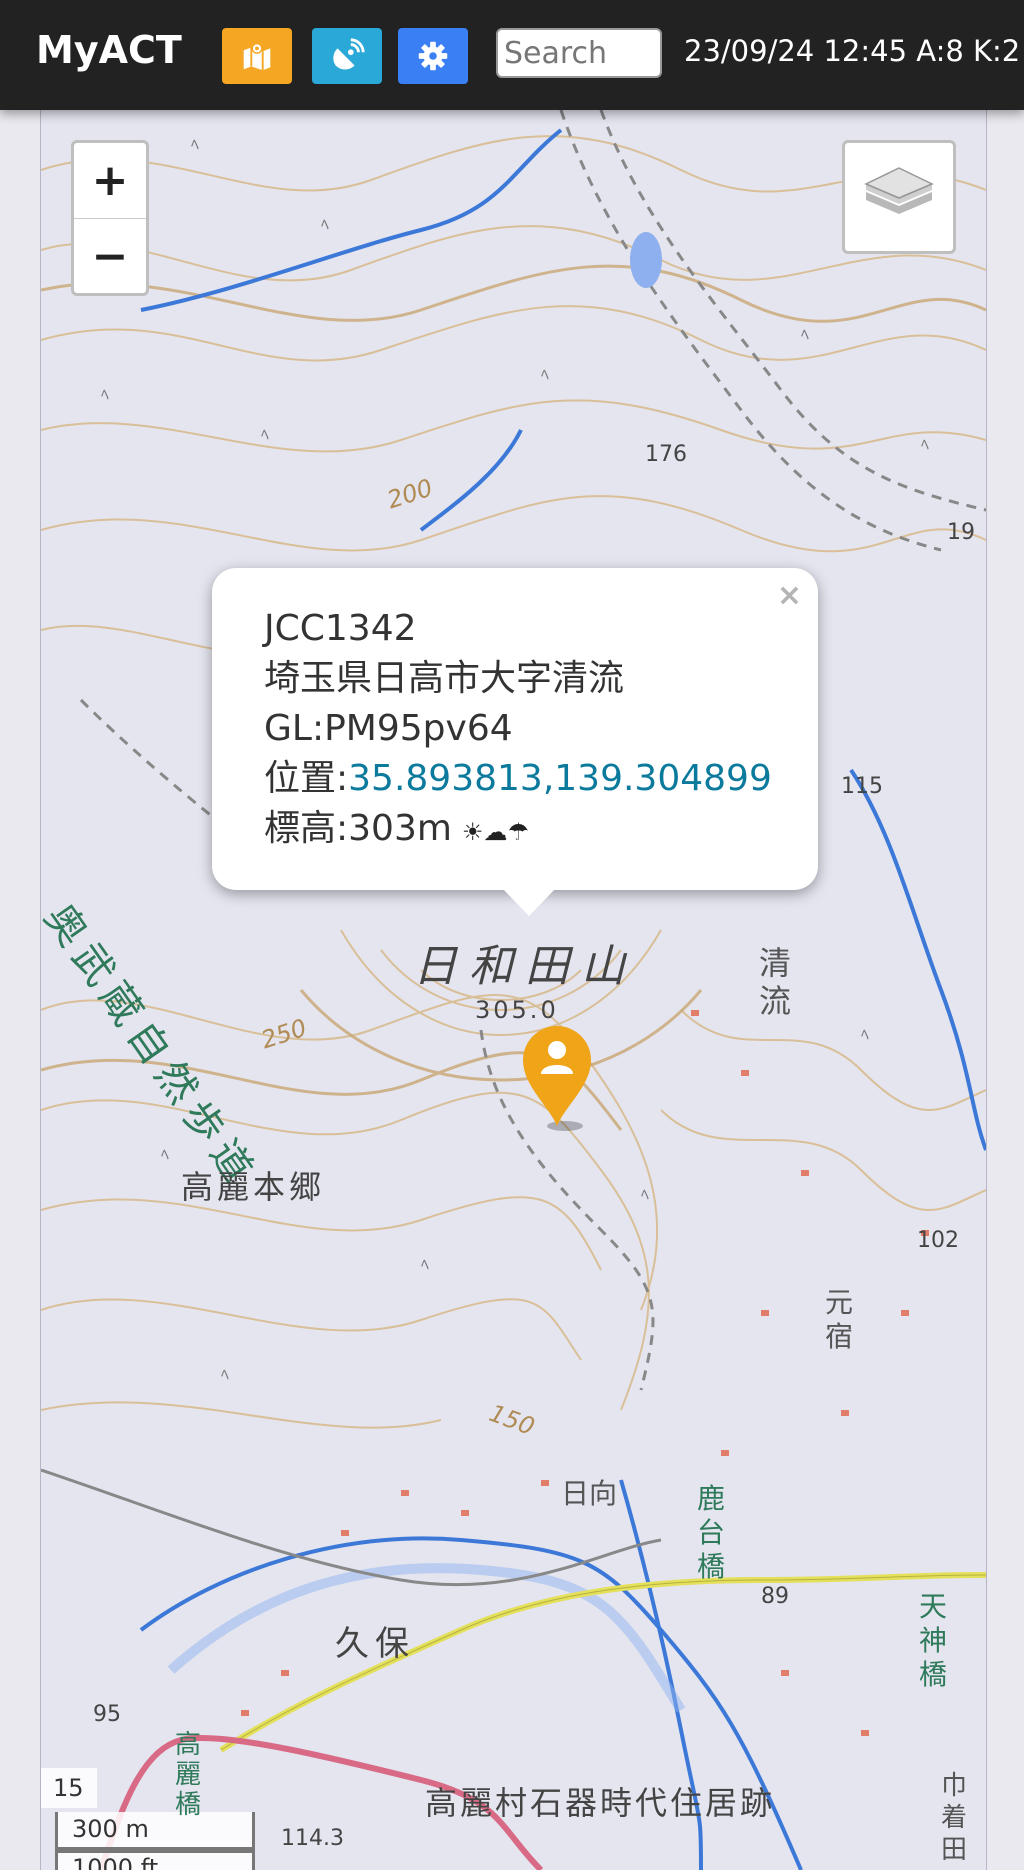 The width and height of the screenshot is (1024, 1870). What do you see at coordinates (933, 1640) in the screenshot?
I see `label-tenjinbashi: 天神橋` at bounding box center [933, 1640].